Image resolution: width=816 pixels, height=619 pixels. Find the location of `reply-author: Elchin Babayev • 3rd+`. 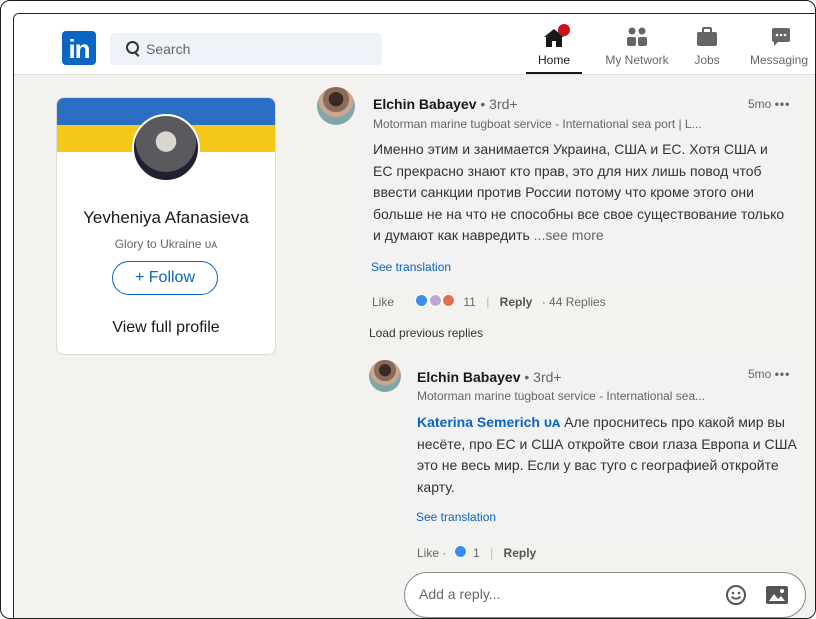

reply-author: Elchin Babayev • 3rd+ is located at coordinates (489, 377).